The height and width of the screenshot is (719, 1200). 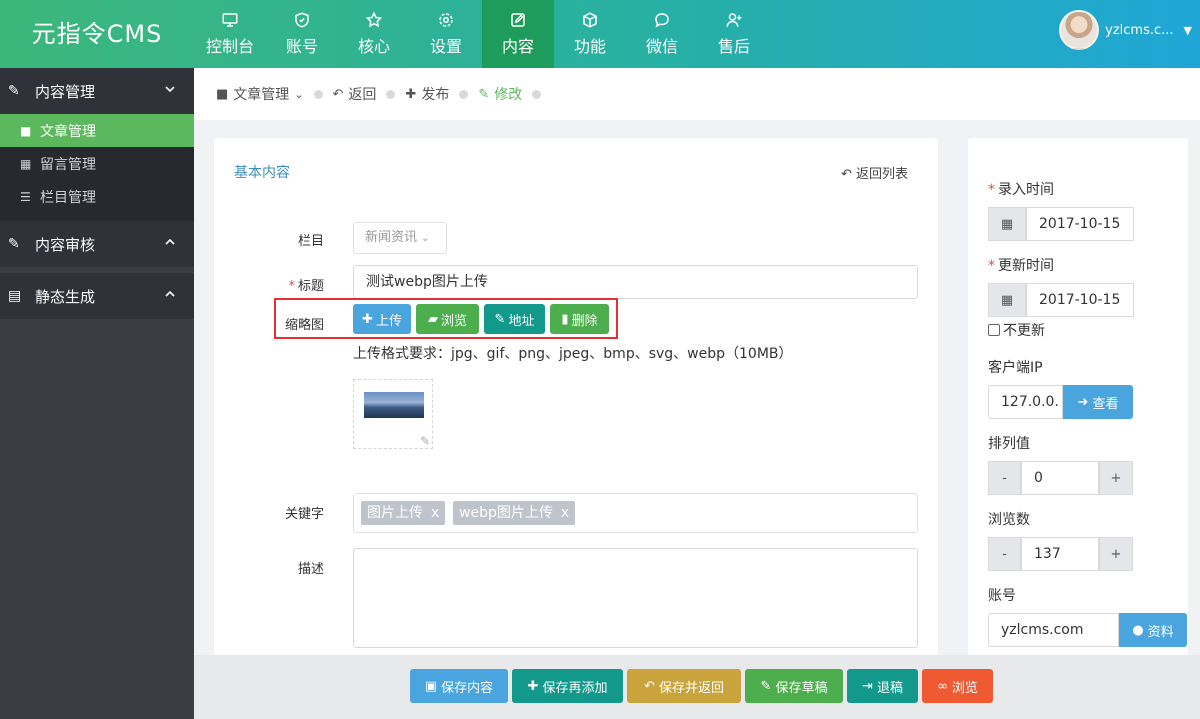 I want to click on updated-time-input: 2017-10-15, so click(x=1080, y=300).